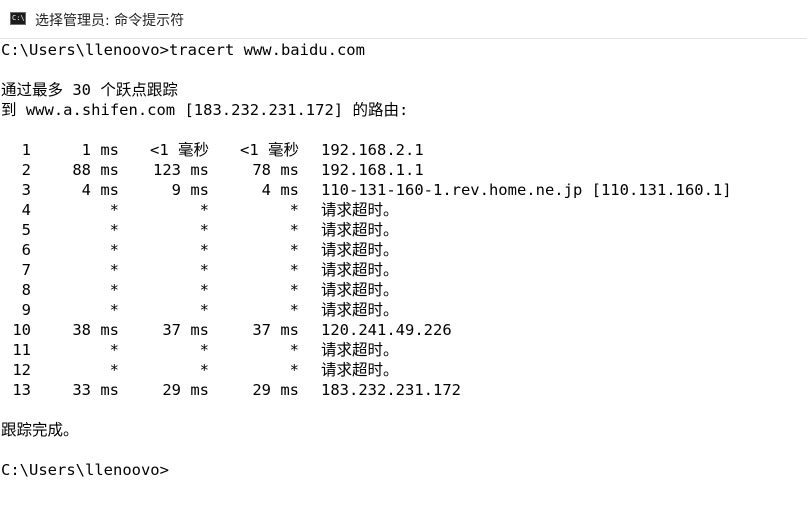  Describe the element at coordinates (275, 390) in the screenshot. I see `hop-time-3: 29 ms` at that location.